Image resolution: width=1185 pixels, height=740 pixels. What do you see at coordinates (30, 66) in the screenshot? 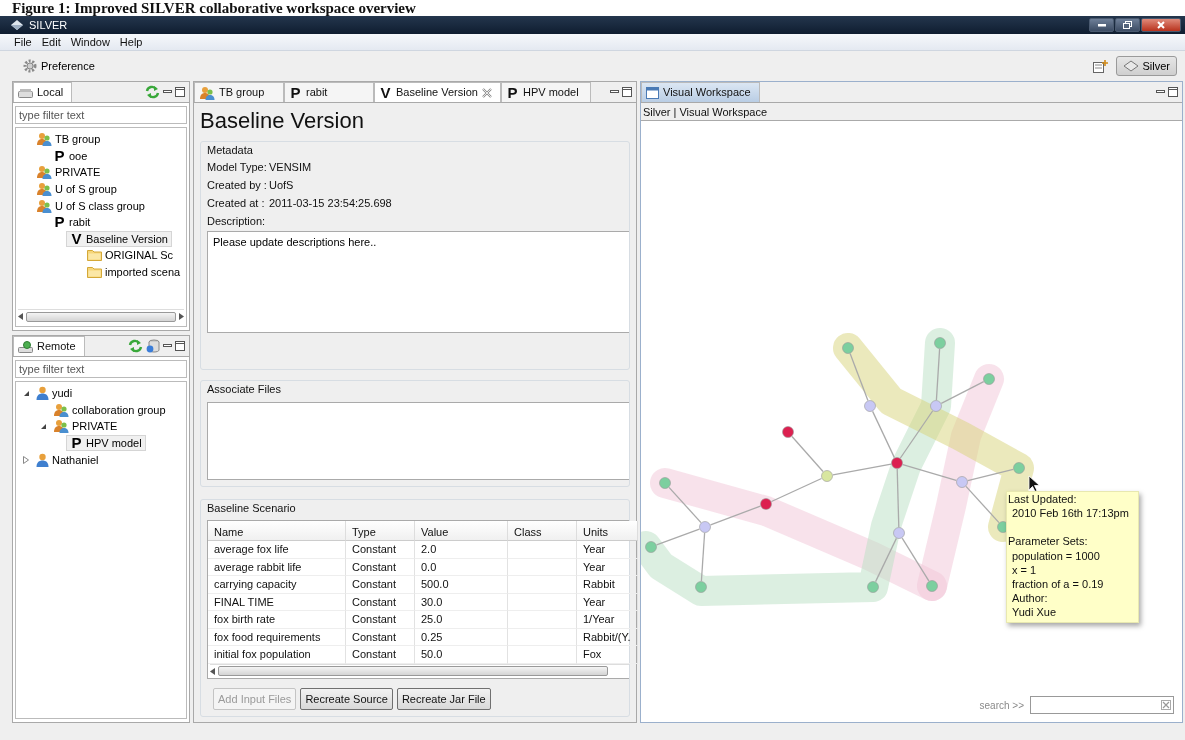
I see `gear-icon` at bounding box center [30, 66].